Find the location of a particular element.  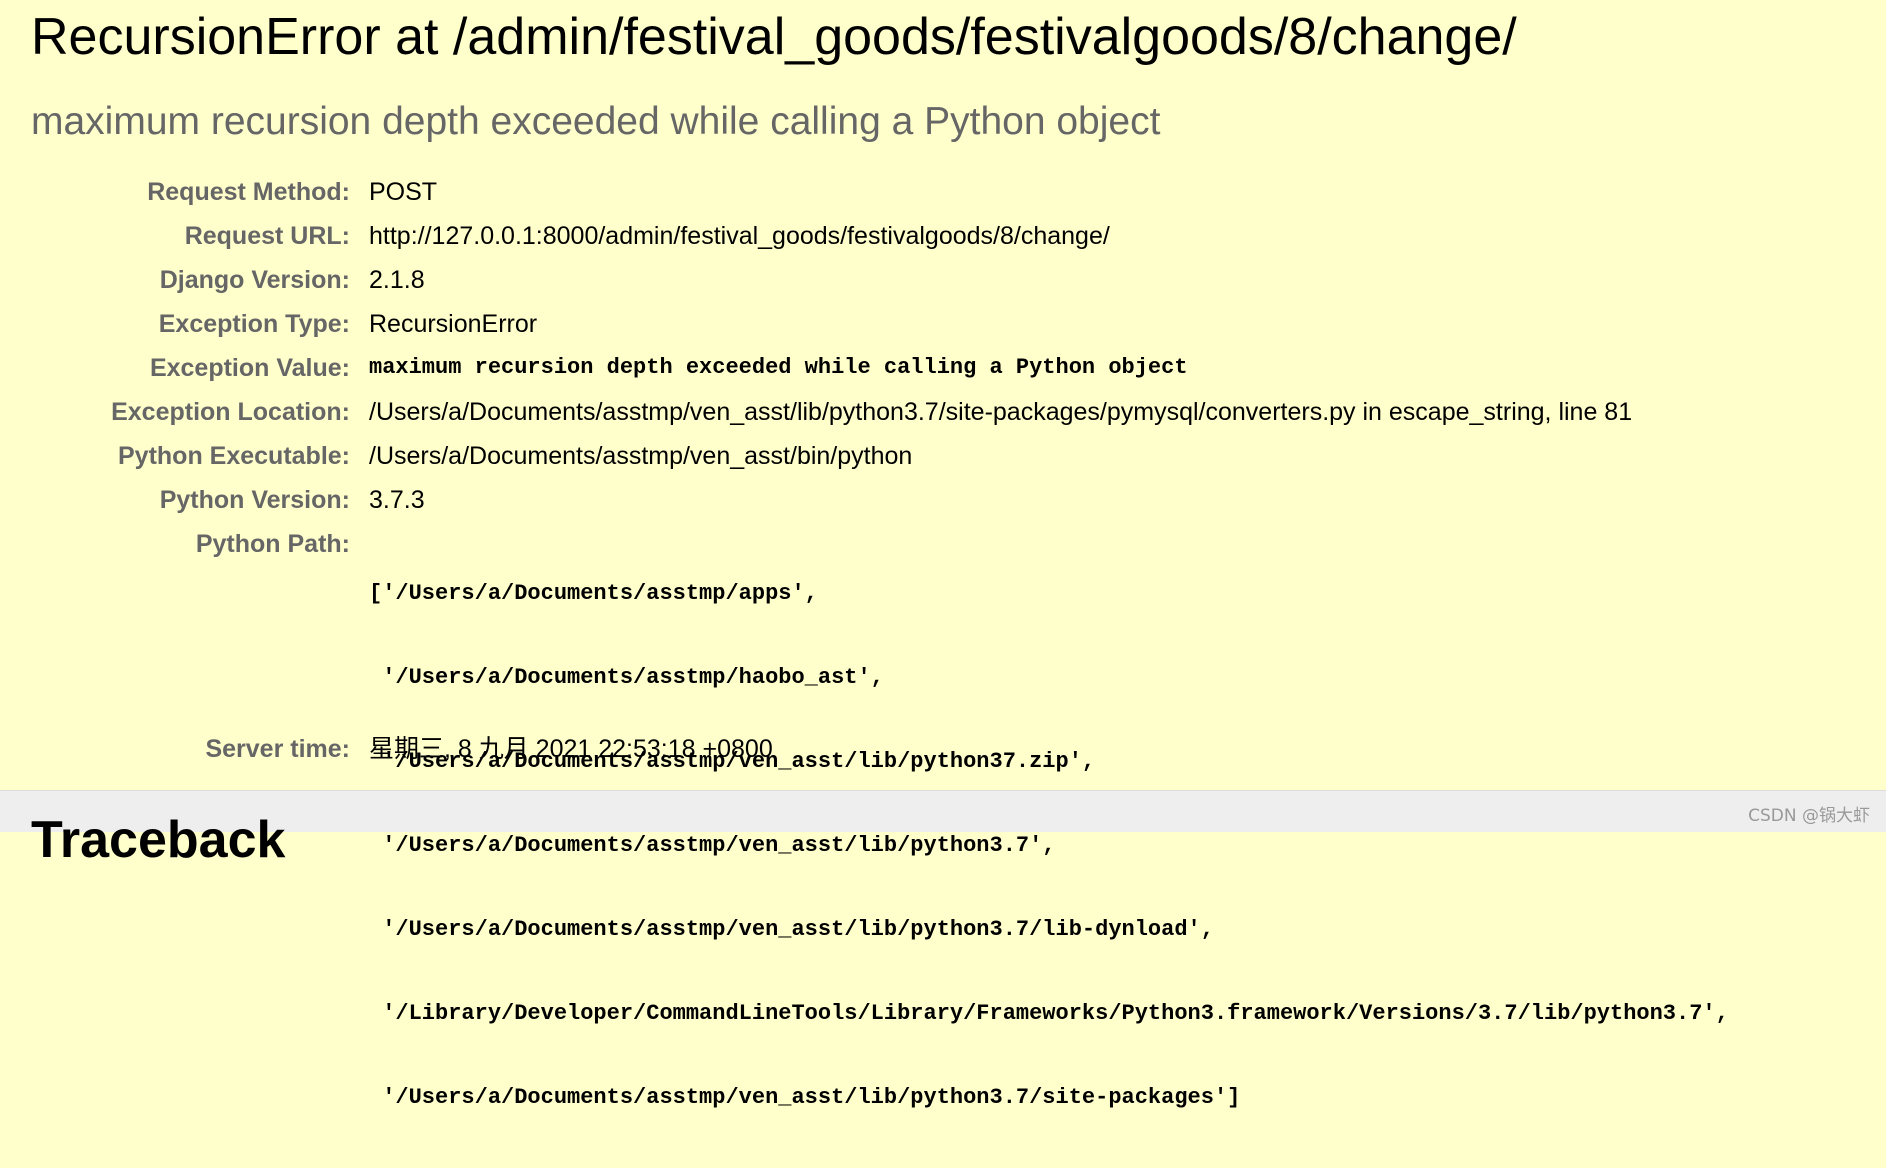

traceback-section: Traceback is located at coordinates (943, 811).